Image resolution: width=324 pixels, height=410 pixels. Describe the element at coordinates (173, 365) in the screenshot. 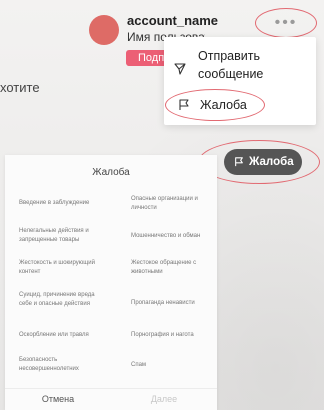

I see `reason-spam: Спам` at that location.